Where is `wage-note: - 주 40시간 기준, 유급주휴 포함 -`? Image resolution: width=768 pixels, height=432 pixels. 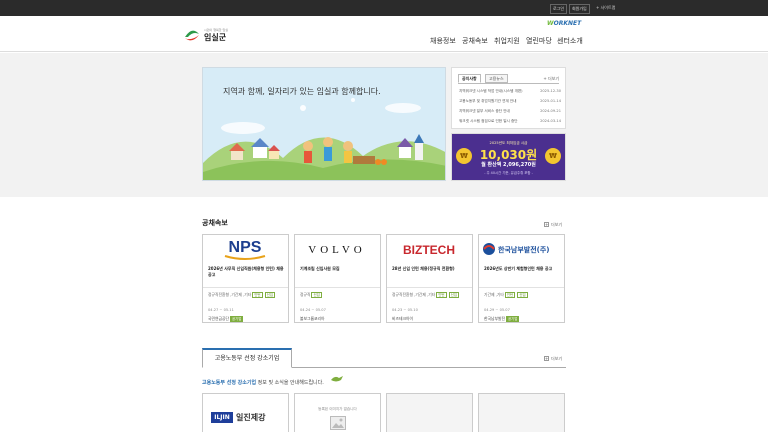 wage-note: - 주 40시간 기준, 유급주휴 포함 - is located at coordinates (508, 173).